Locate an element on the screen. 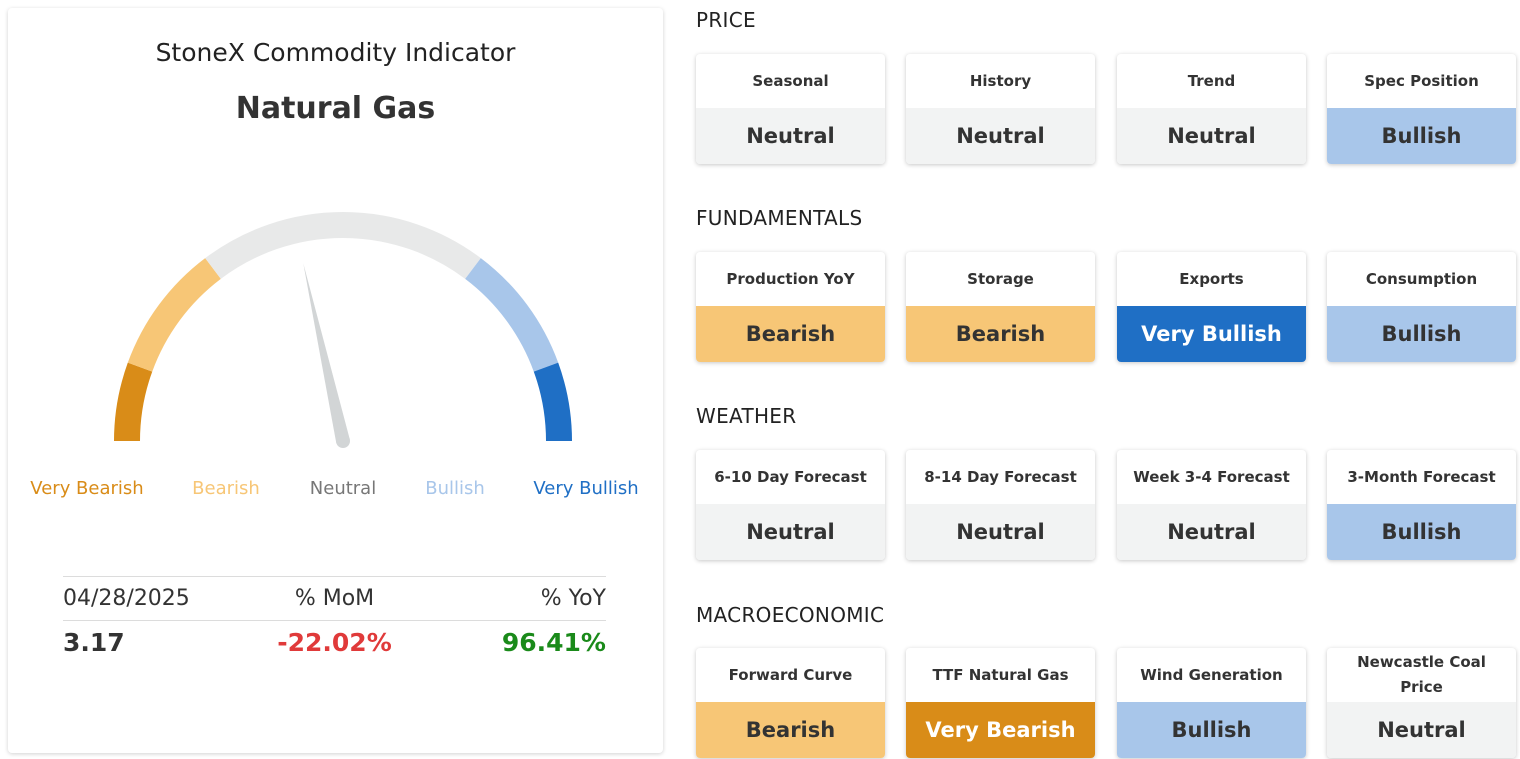  tile-spec-position: Spec Position Bullish is located at coordinates (1421, 109).